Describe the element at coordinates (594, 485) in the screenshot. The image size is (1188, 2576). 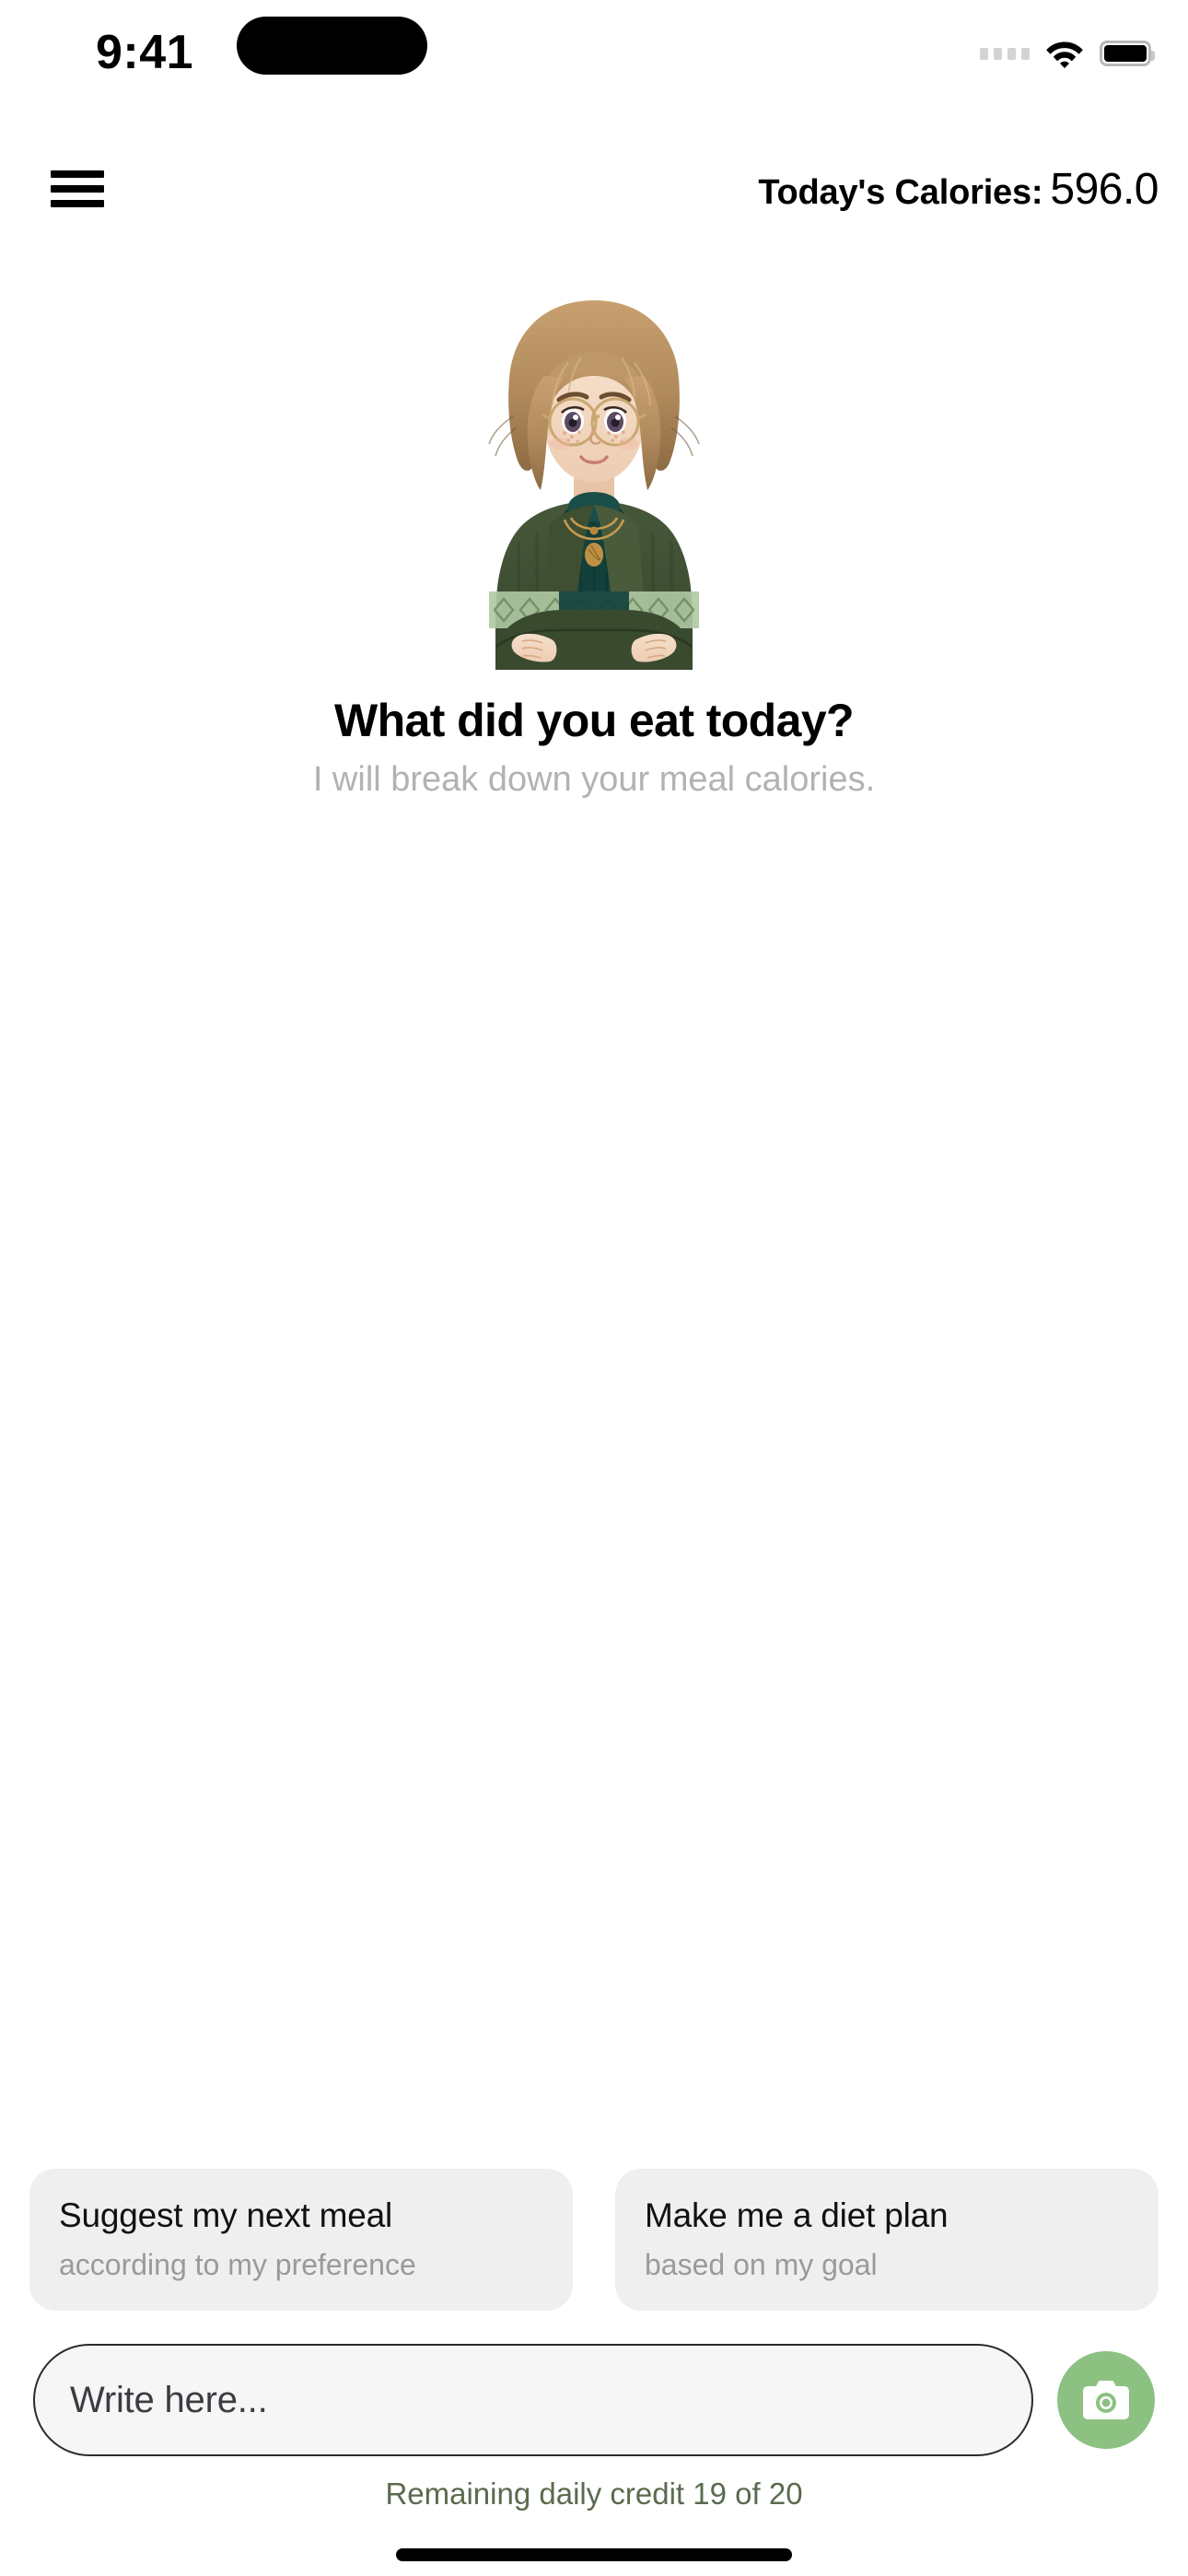
I see `avatar-illustration` at that location.